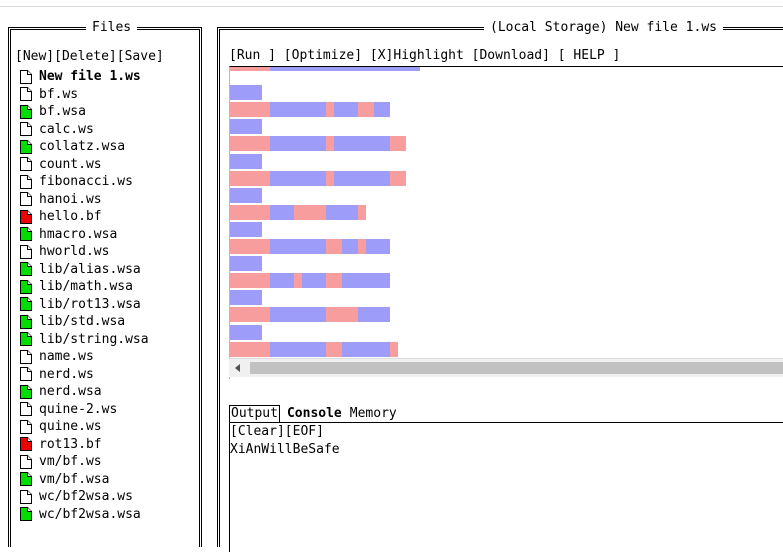 The width and height of the screenshot is (783, 552). Describe the element at coordinates (84, 182) in the screenshot. I see `file-item: fibonacci.ws` at that location.